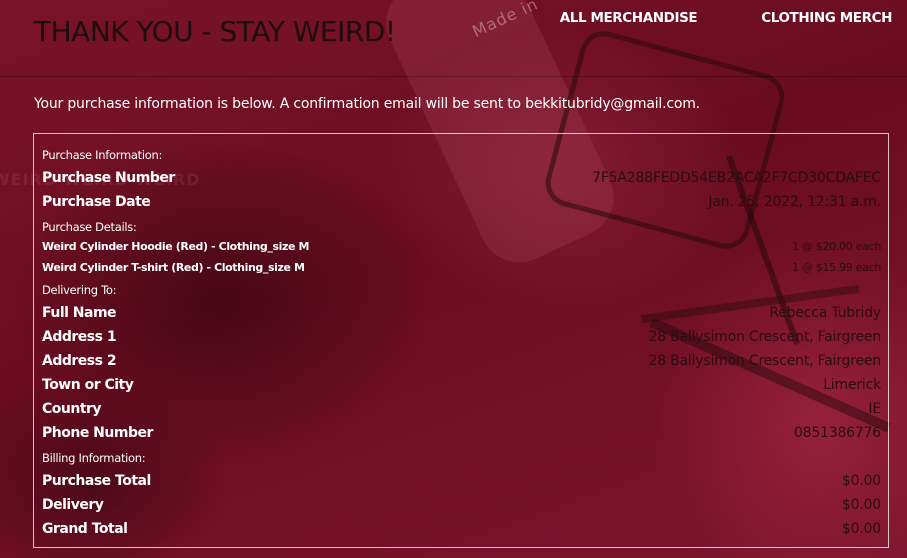 The image size is (907, 558). Describe the element at coordinates (72, 409) in the screenshot. I see `delivery-label: Country` at that location.